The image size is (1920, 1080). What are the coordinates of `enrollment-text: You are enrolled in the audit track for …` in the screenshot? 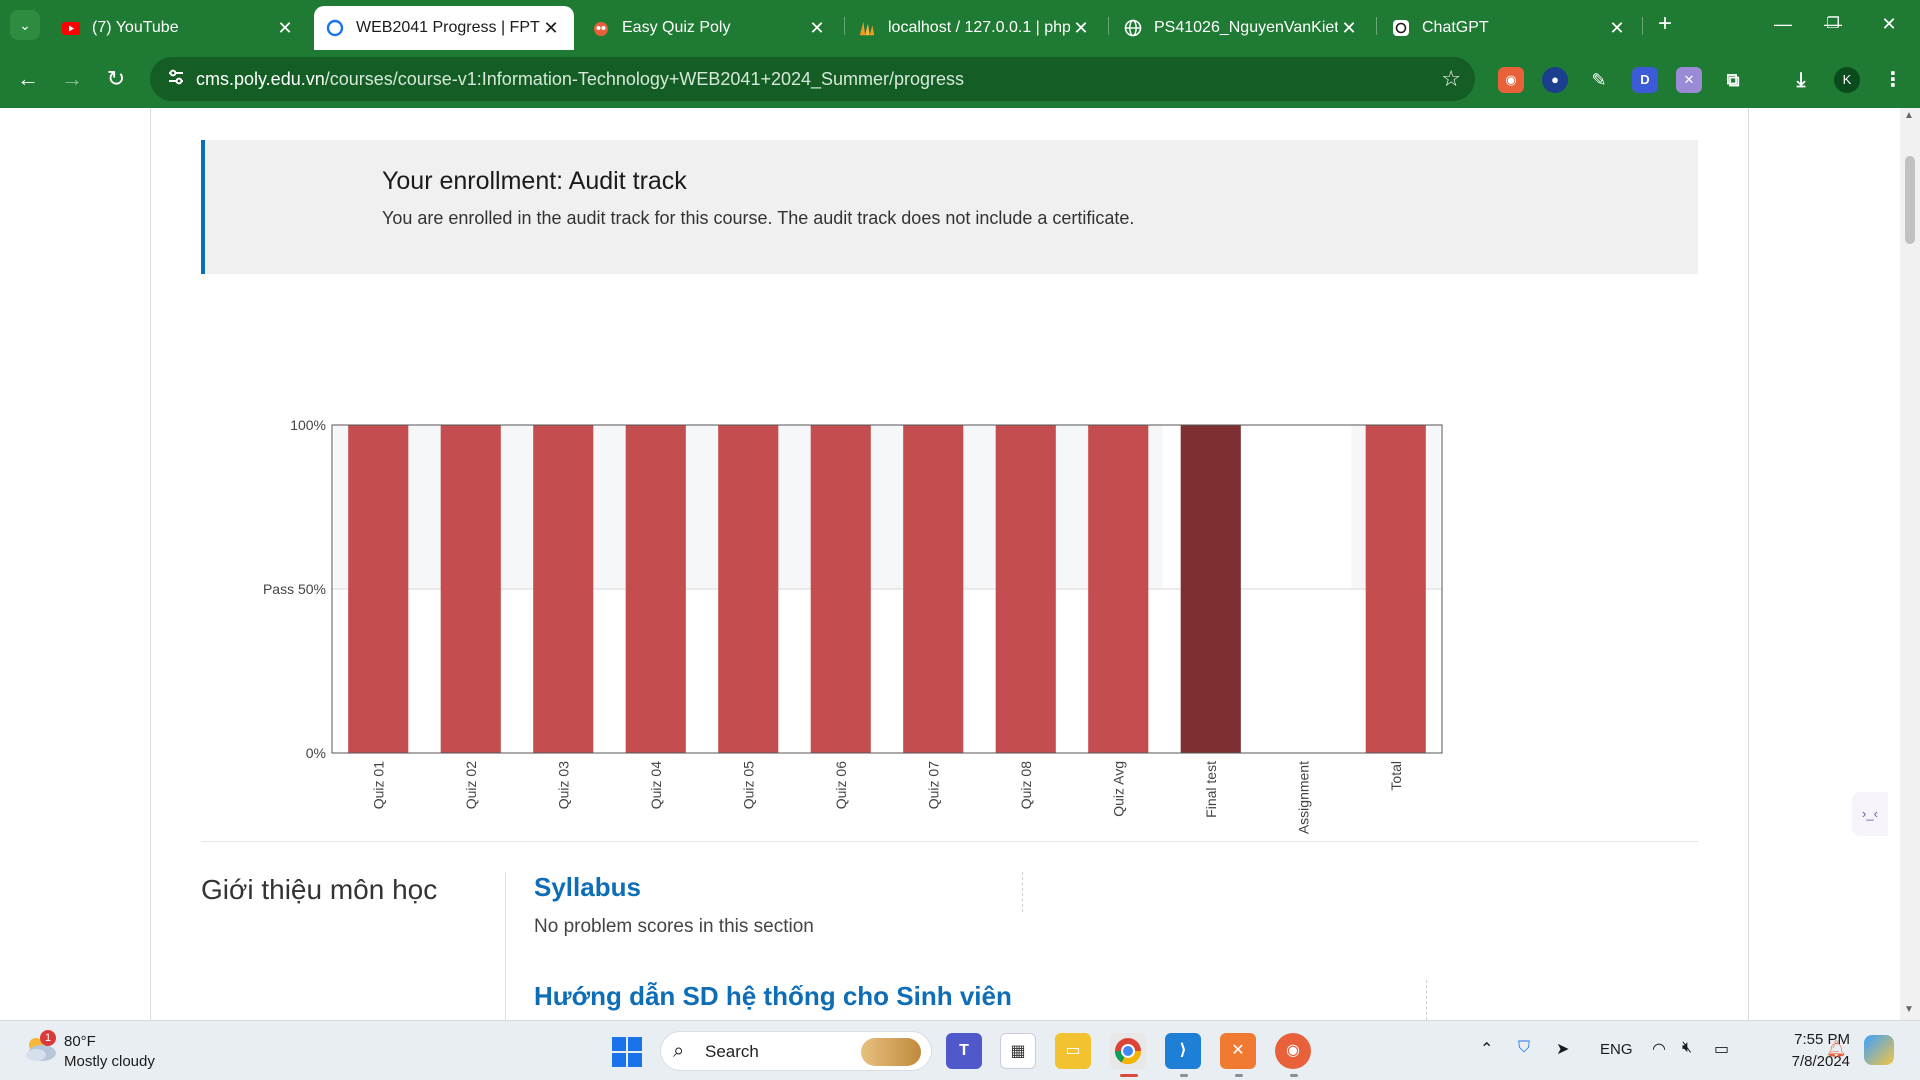 It's located at (758, 218).